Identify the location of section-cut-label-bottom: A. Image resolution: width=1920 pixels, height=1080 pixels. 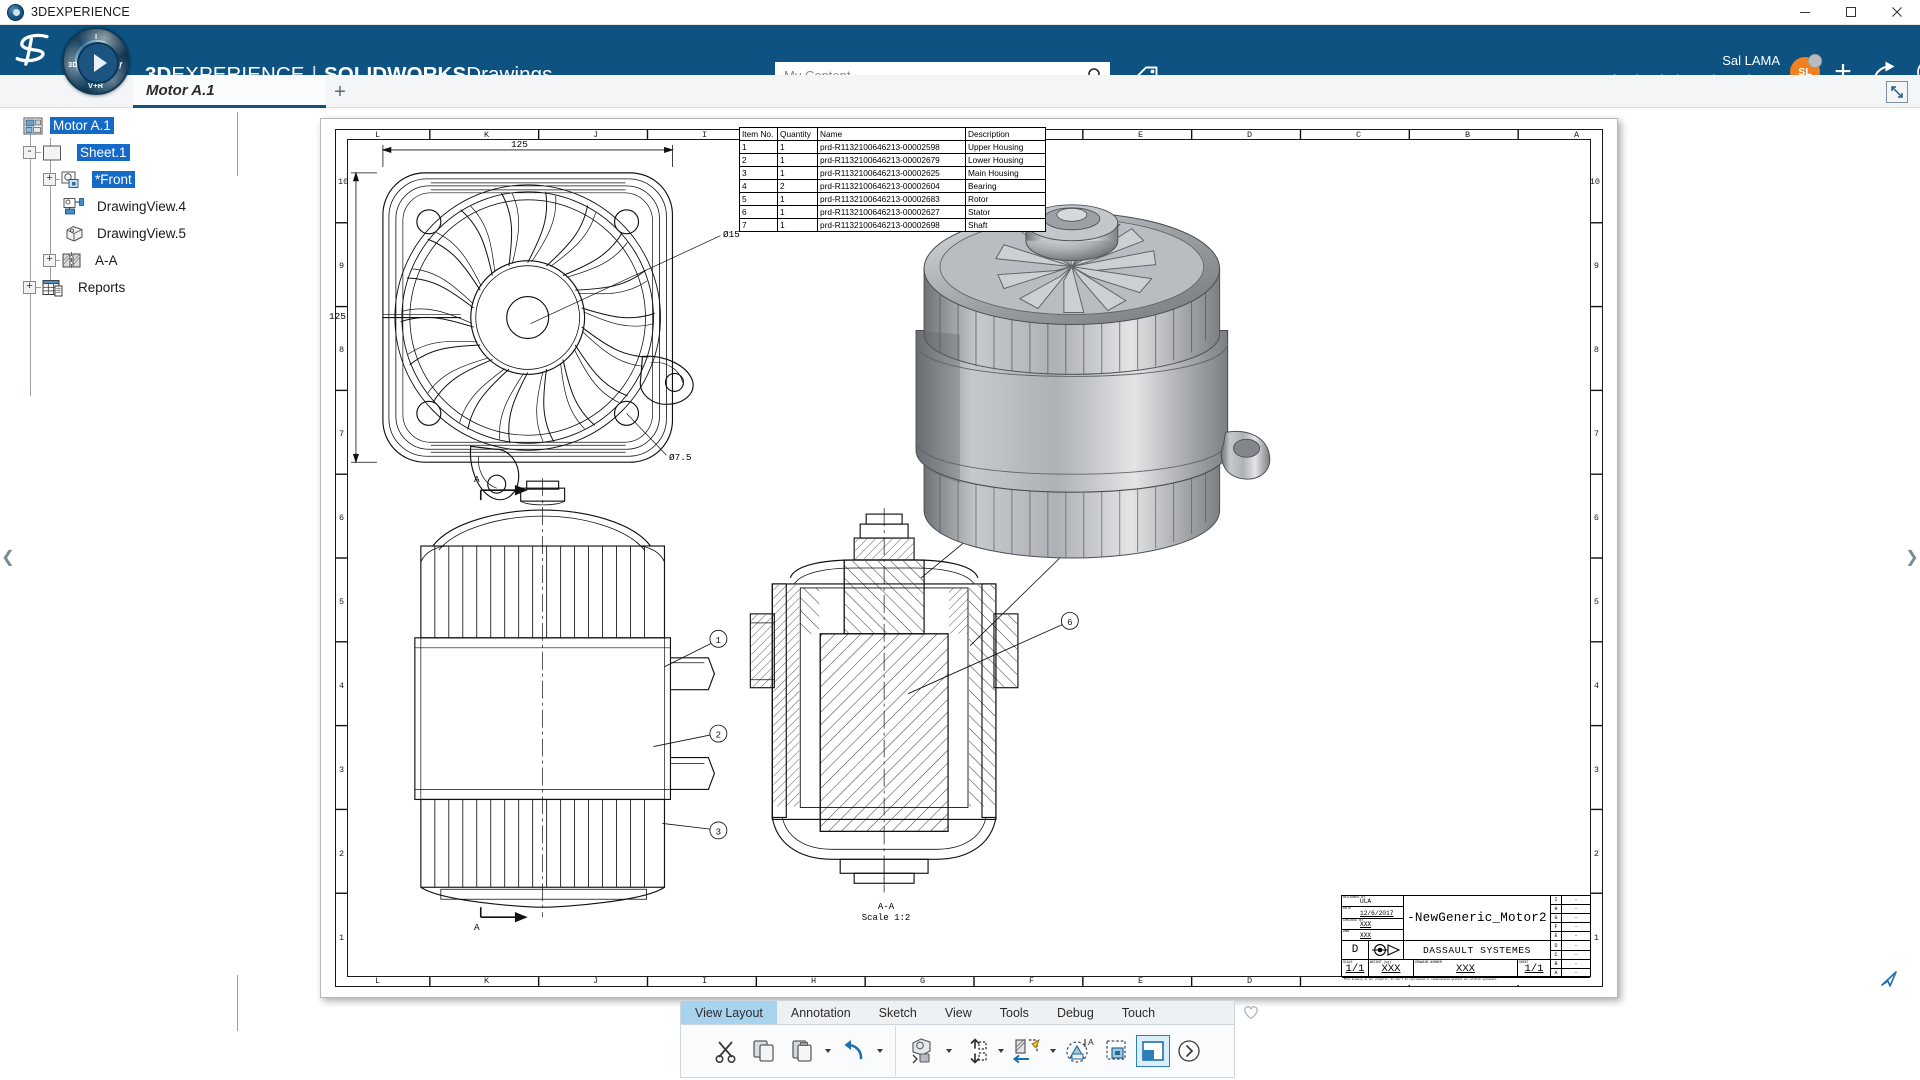
(477, 927).